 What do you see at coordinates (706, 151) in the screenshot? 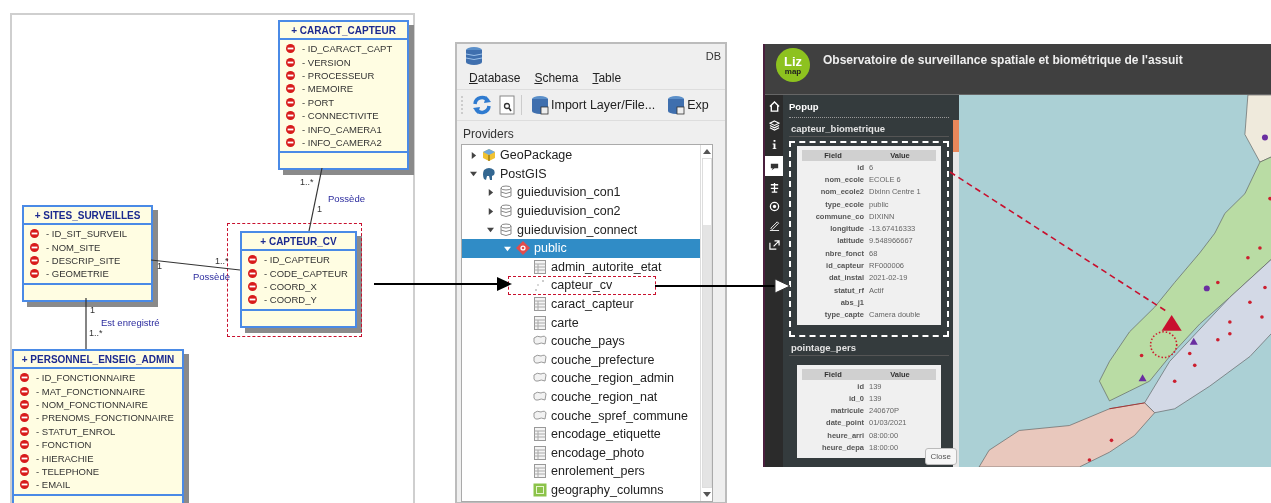
I see `scroll-up-icon` at bounding box center [706, 151].